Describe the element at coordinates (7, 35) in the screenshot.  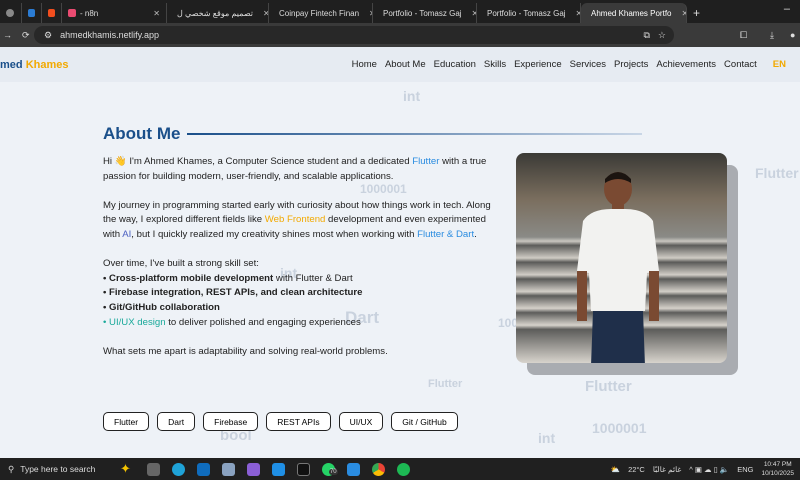
I see `forward-icon: →` at that location.